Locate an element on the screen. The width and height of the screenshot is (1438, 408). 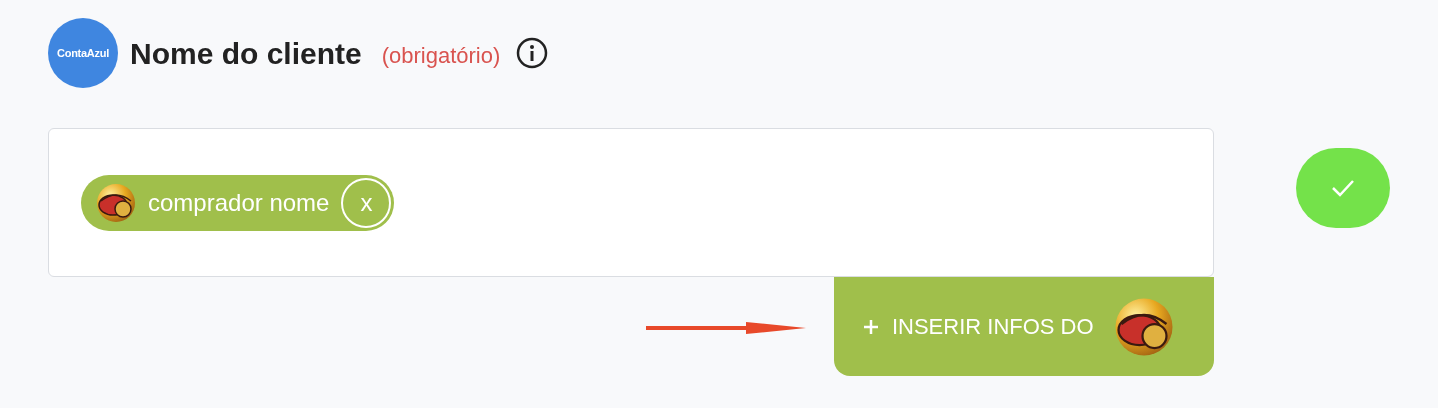
logo-text: ContaAzul is located at coordinates (83, 53).